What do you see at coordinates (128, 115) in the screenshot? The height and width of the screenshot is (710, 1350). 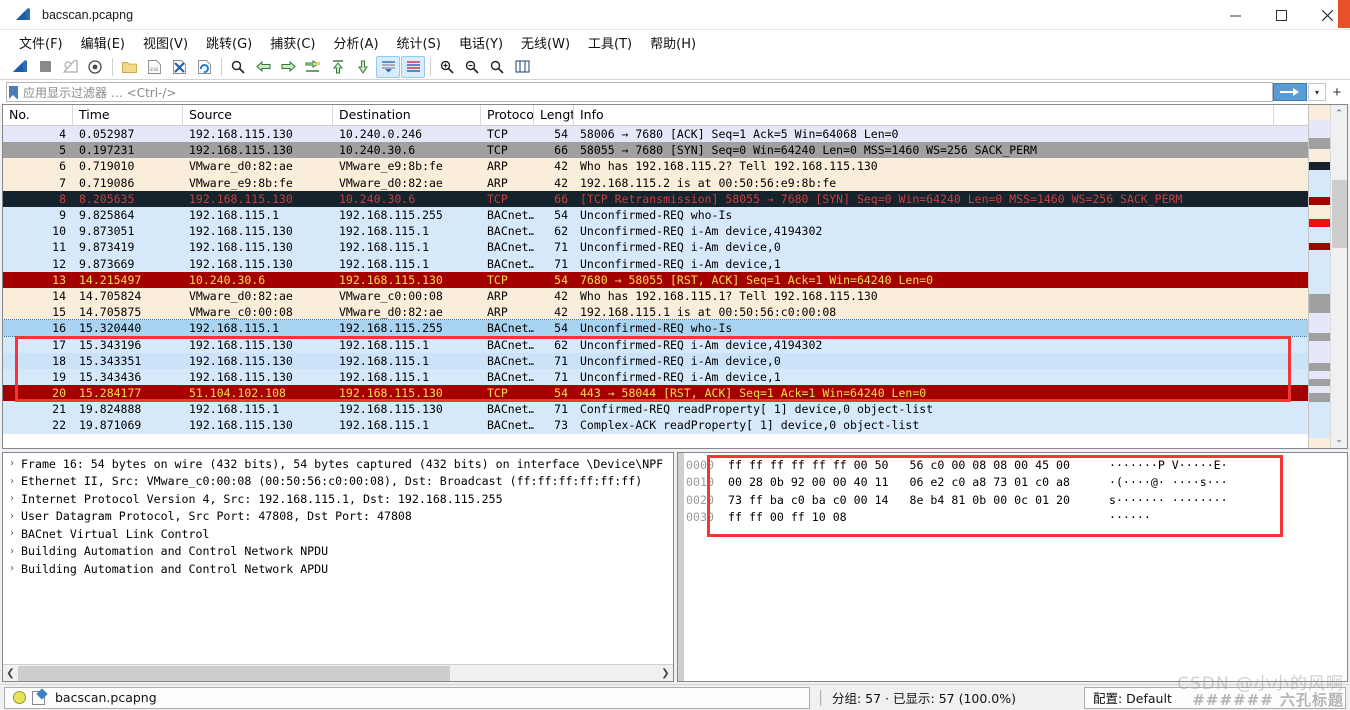 I see `column-header-time: Time` at bounding box center [128, 115].